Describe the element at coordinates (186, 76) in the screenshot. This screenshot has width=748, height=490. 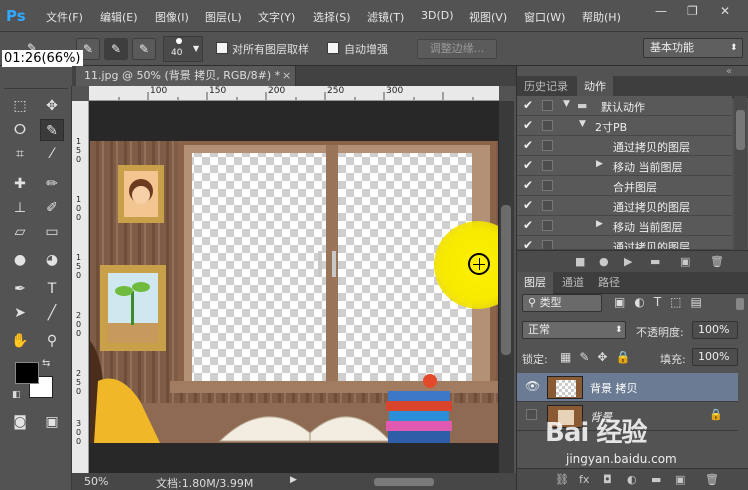
I see `document-tab: 11.jpg @ 50% (背景 拷贝, RGB/8#) * ×` at that location.